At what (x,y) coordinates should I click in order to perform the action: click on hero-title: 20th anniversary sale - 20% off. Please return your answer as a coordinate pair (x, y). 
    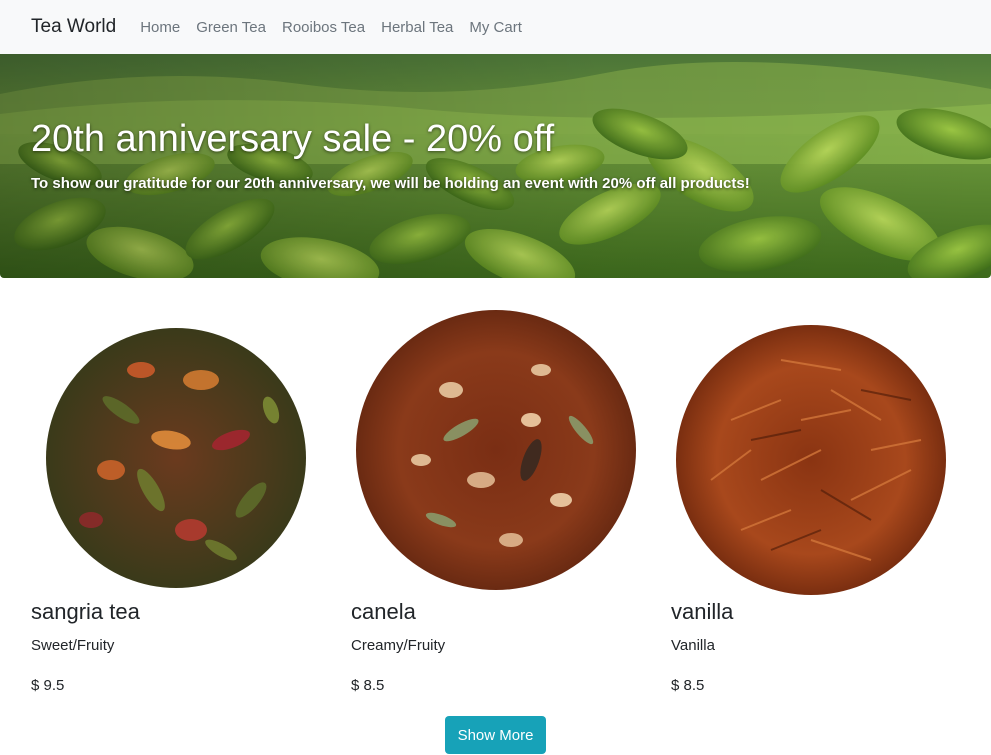
    Looking at the image, I should click on (293, 139).